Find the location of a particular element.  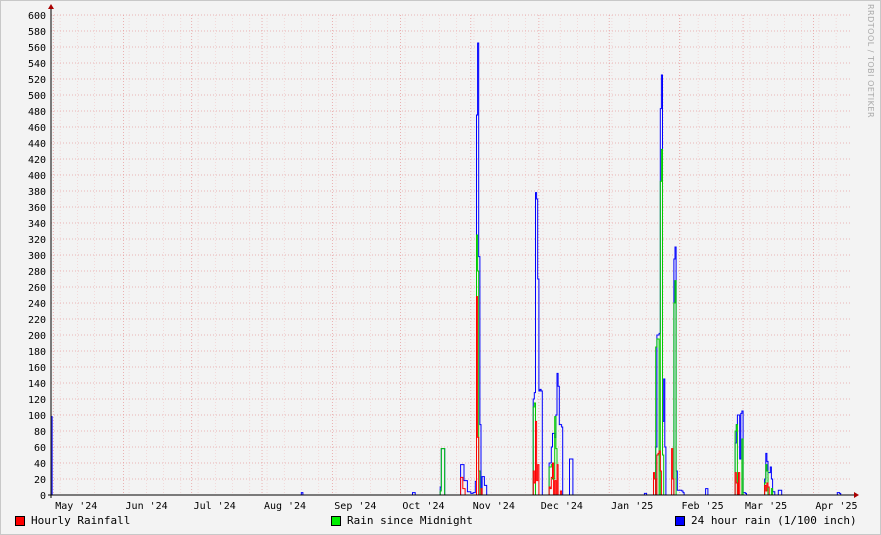

x-tick-label: Apr '25 is located at coordinates (836, 506).